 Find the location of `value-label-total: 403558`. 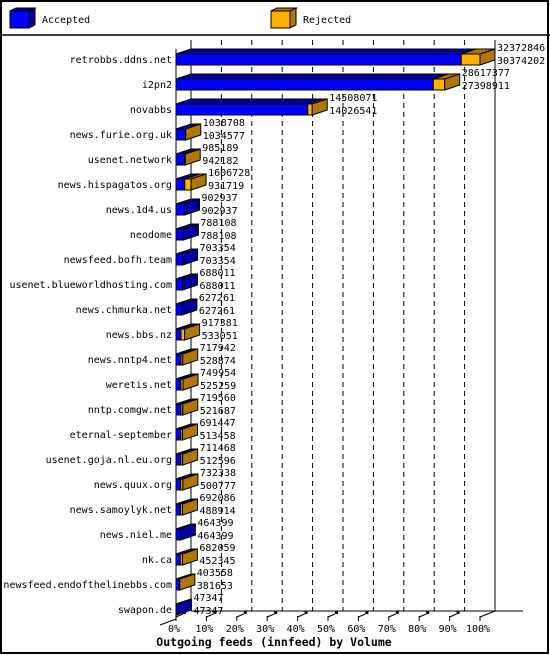

value-label-total: 403558 is located at coordinates (215, 573).